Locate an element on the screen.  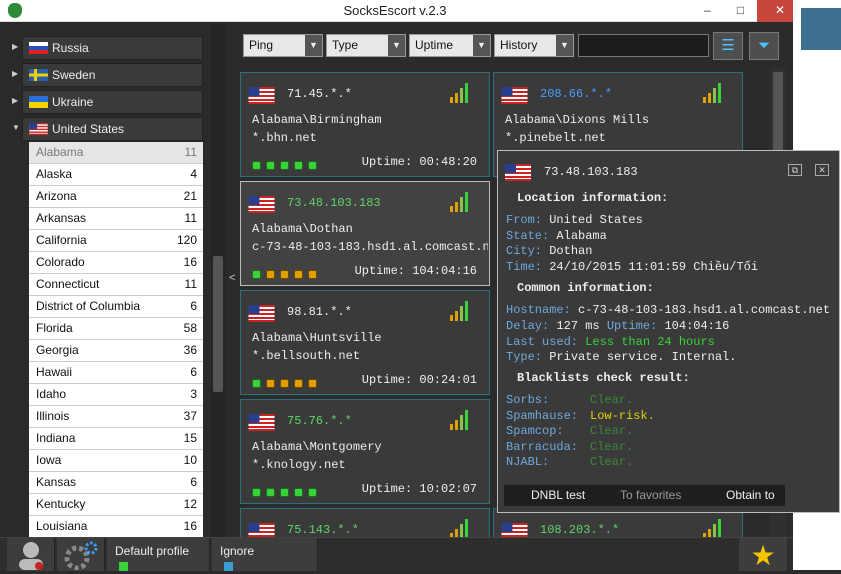
expand-arrow-icon: ▼ is located at coordinates (16, 127).